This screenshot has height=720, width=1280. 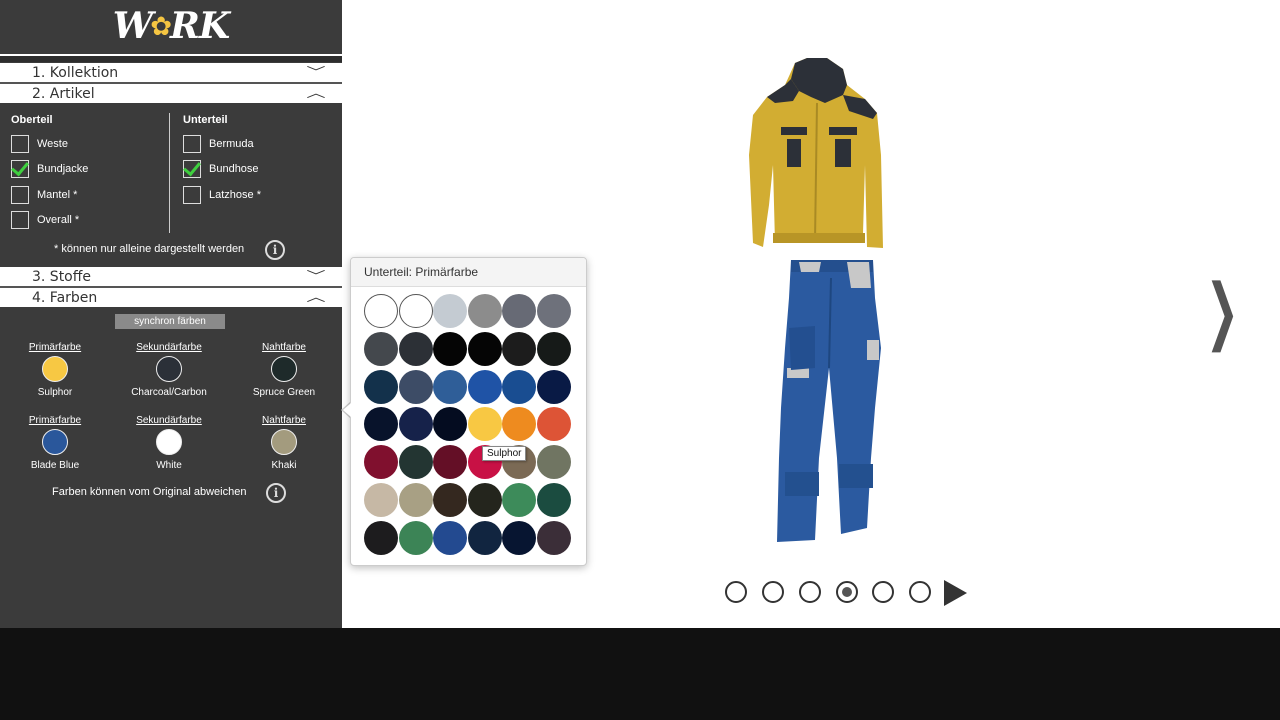 What do you see at coordinates (171, 276) in the screenshot?
I see `section-stoffe-header: 3. Stoffe ﹀` at bounding box center [171, 276].